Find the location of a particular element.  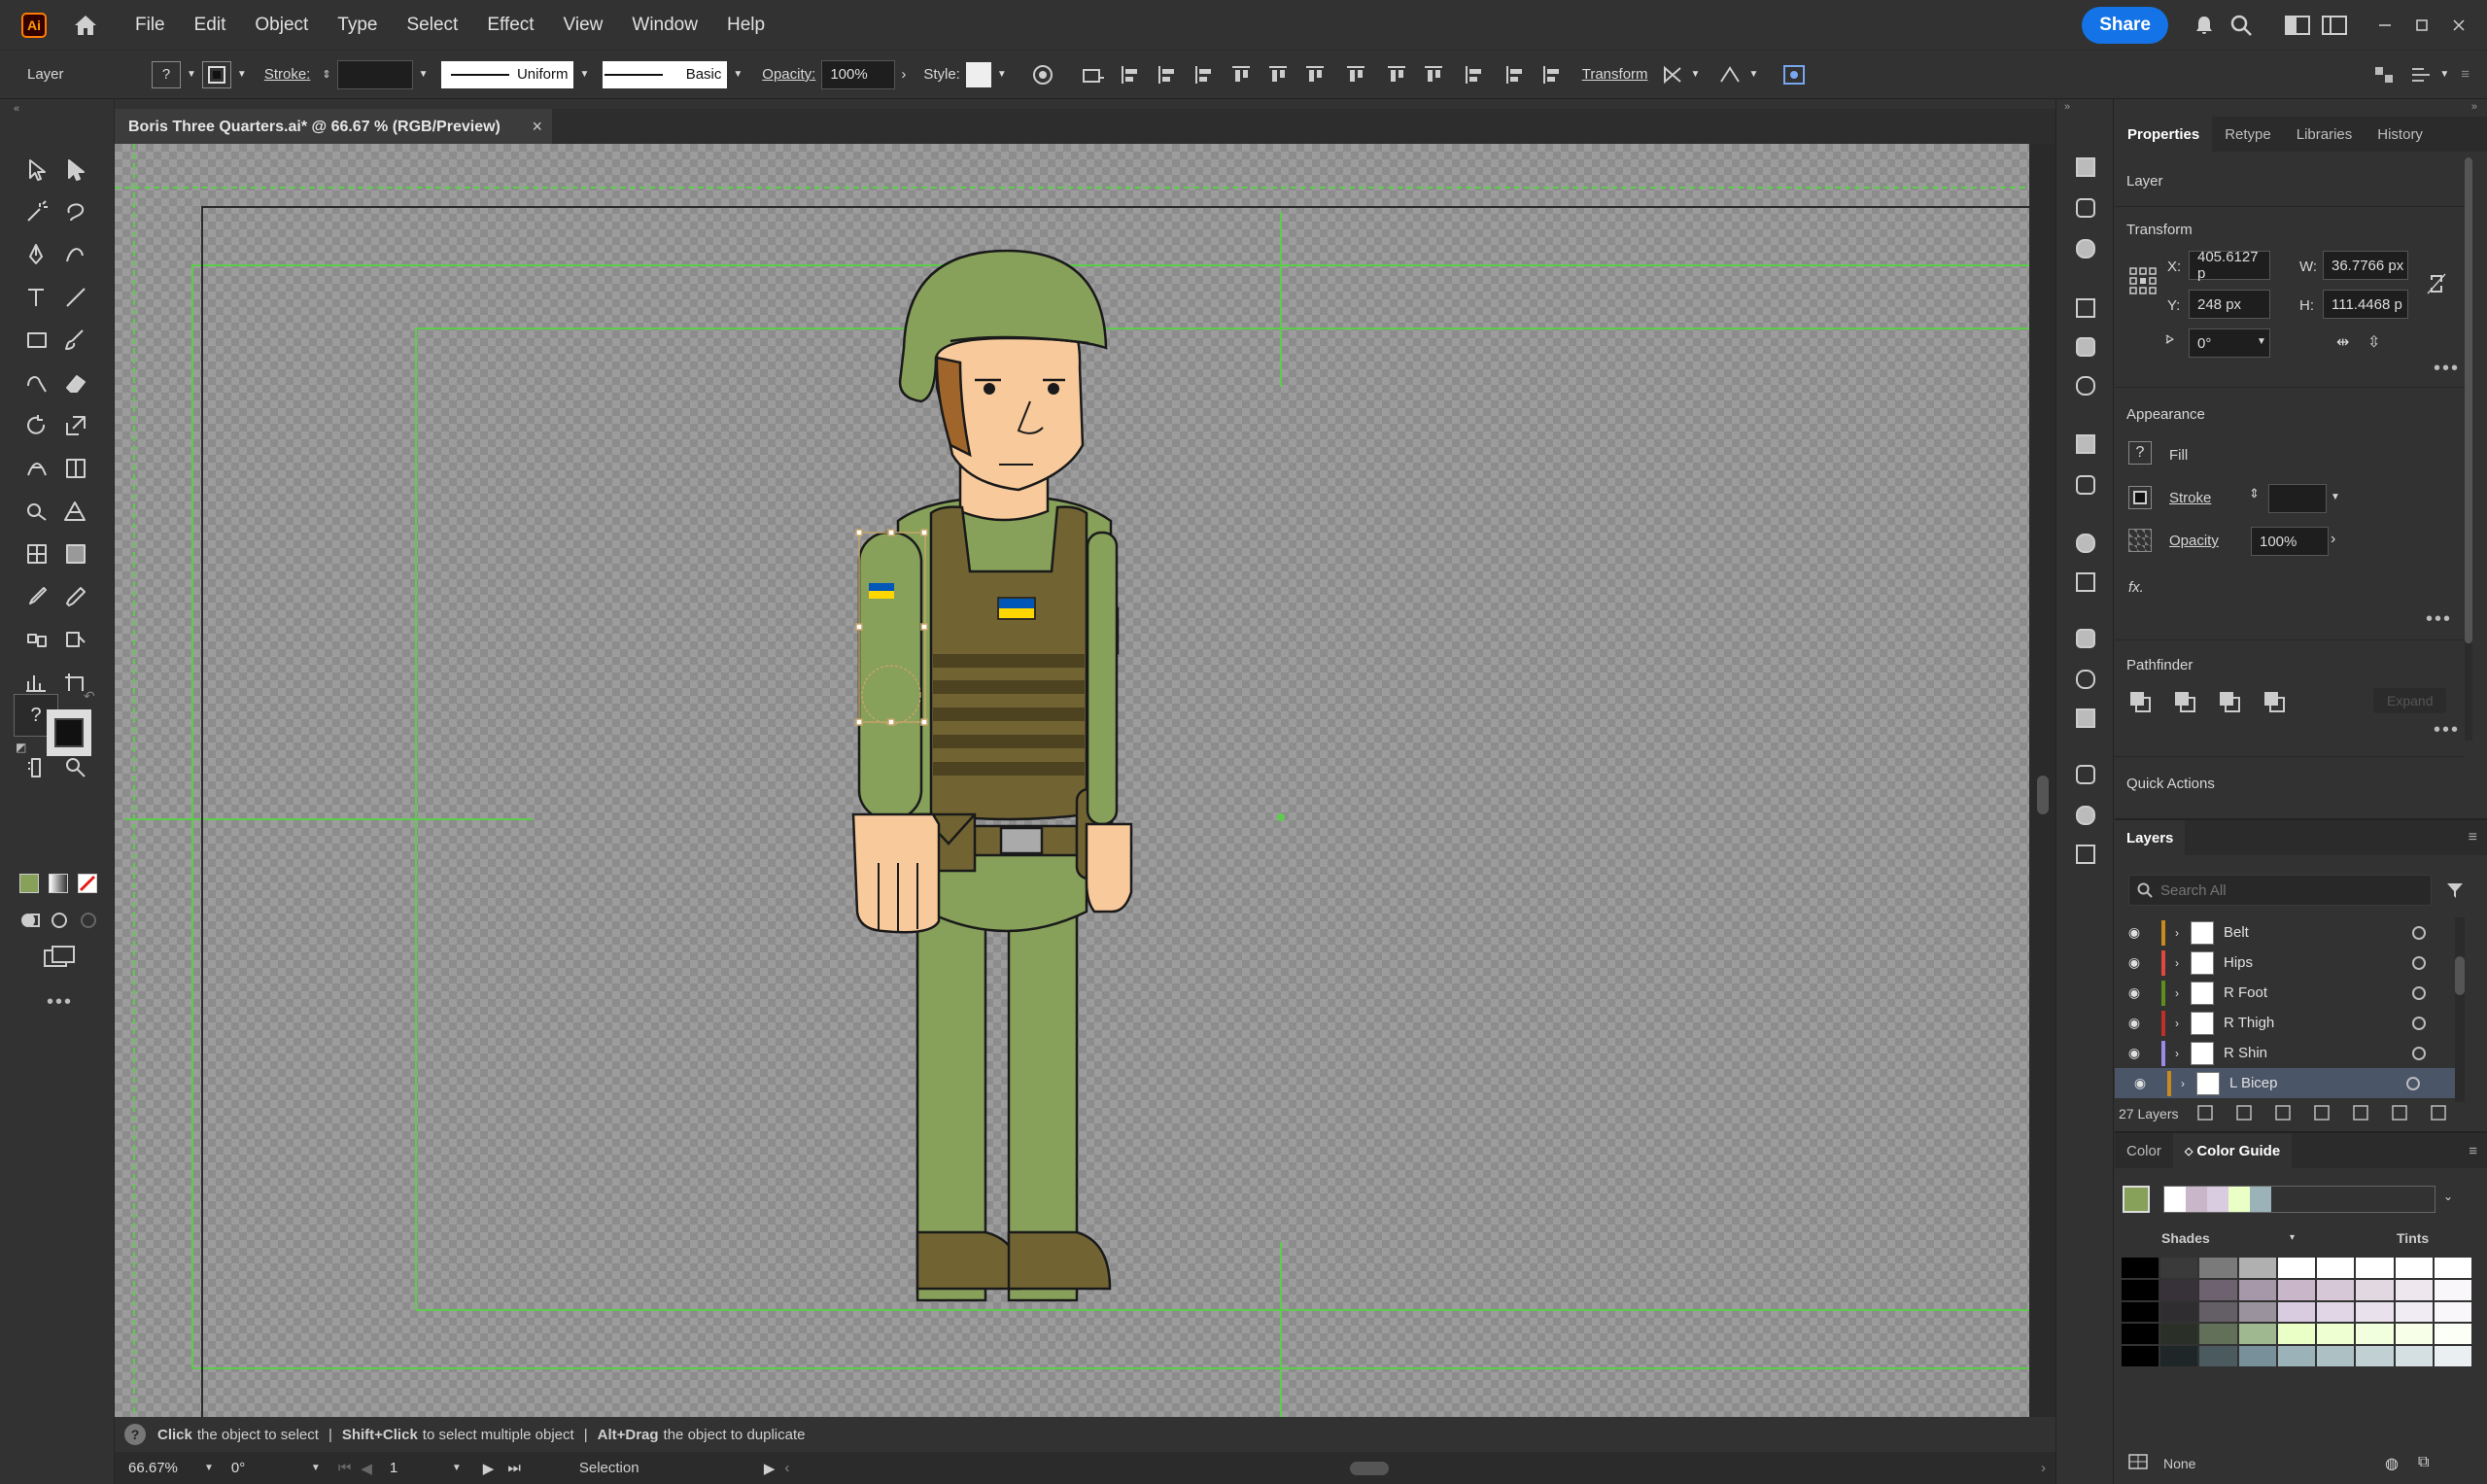

tab-properties: Properties is located at coordinates (2164, 134).